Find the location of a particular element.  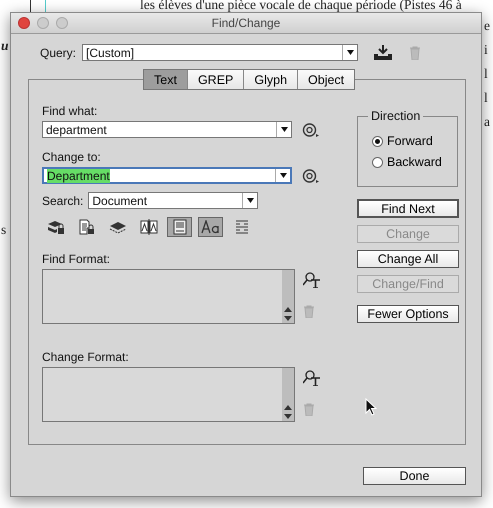

tab: Object is located at coordinates (326, 79).